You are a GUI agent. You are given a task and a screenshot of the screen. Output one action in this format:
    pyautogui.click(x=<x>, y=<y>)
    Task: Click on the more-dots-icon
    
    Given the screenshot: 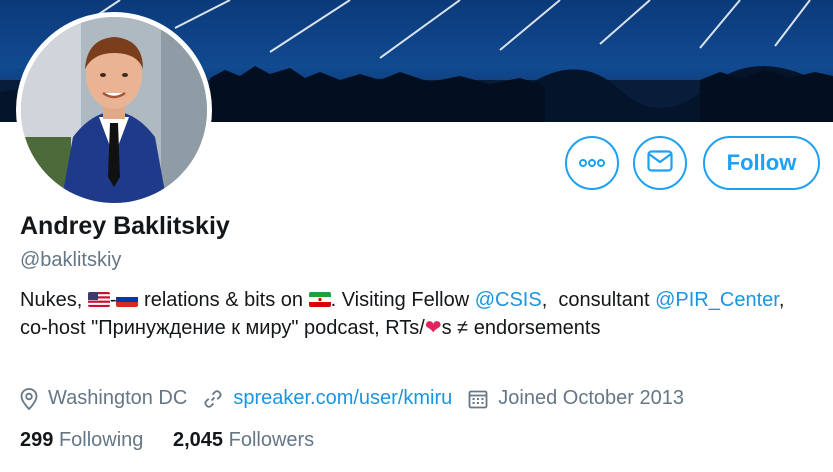 What is the action you would take?
    pyautogui.click(x=592, y=163)
    